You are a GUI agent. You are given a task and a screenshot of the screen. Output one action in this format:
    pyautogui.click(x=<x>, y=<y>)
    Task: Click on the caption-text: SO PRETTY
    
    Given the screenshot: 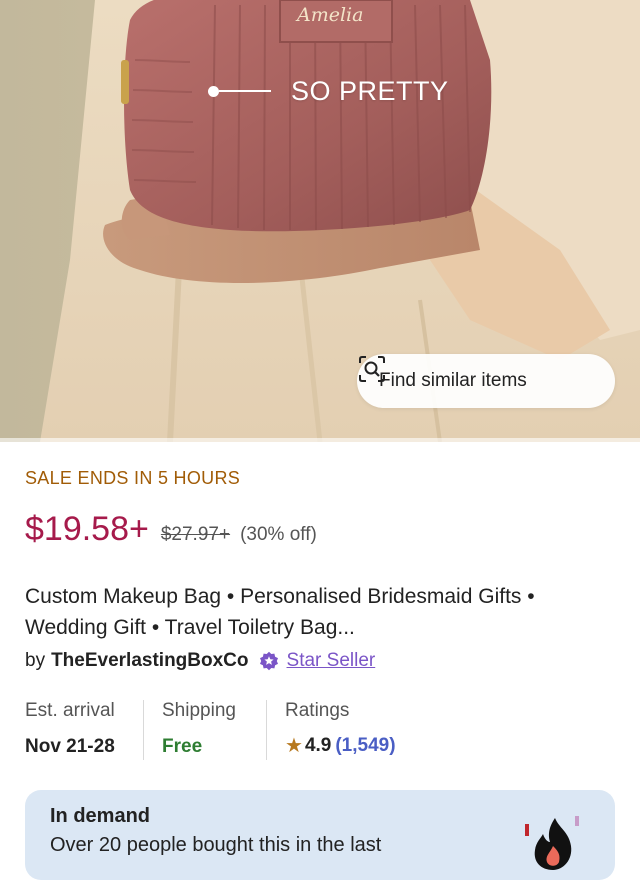 What is the action you would take?
    pyautogui.click(x=370, y=90)
    